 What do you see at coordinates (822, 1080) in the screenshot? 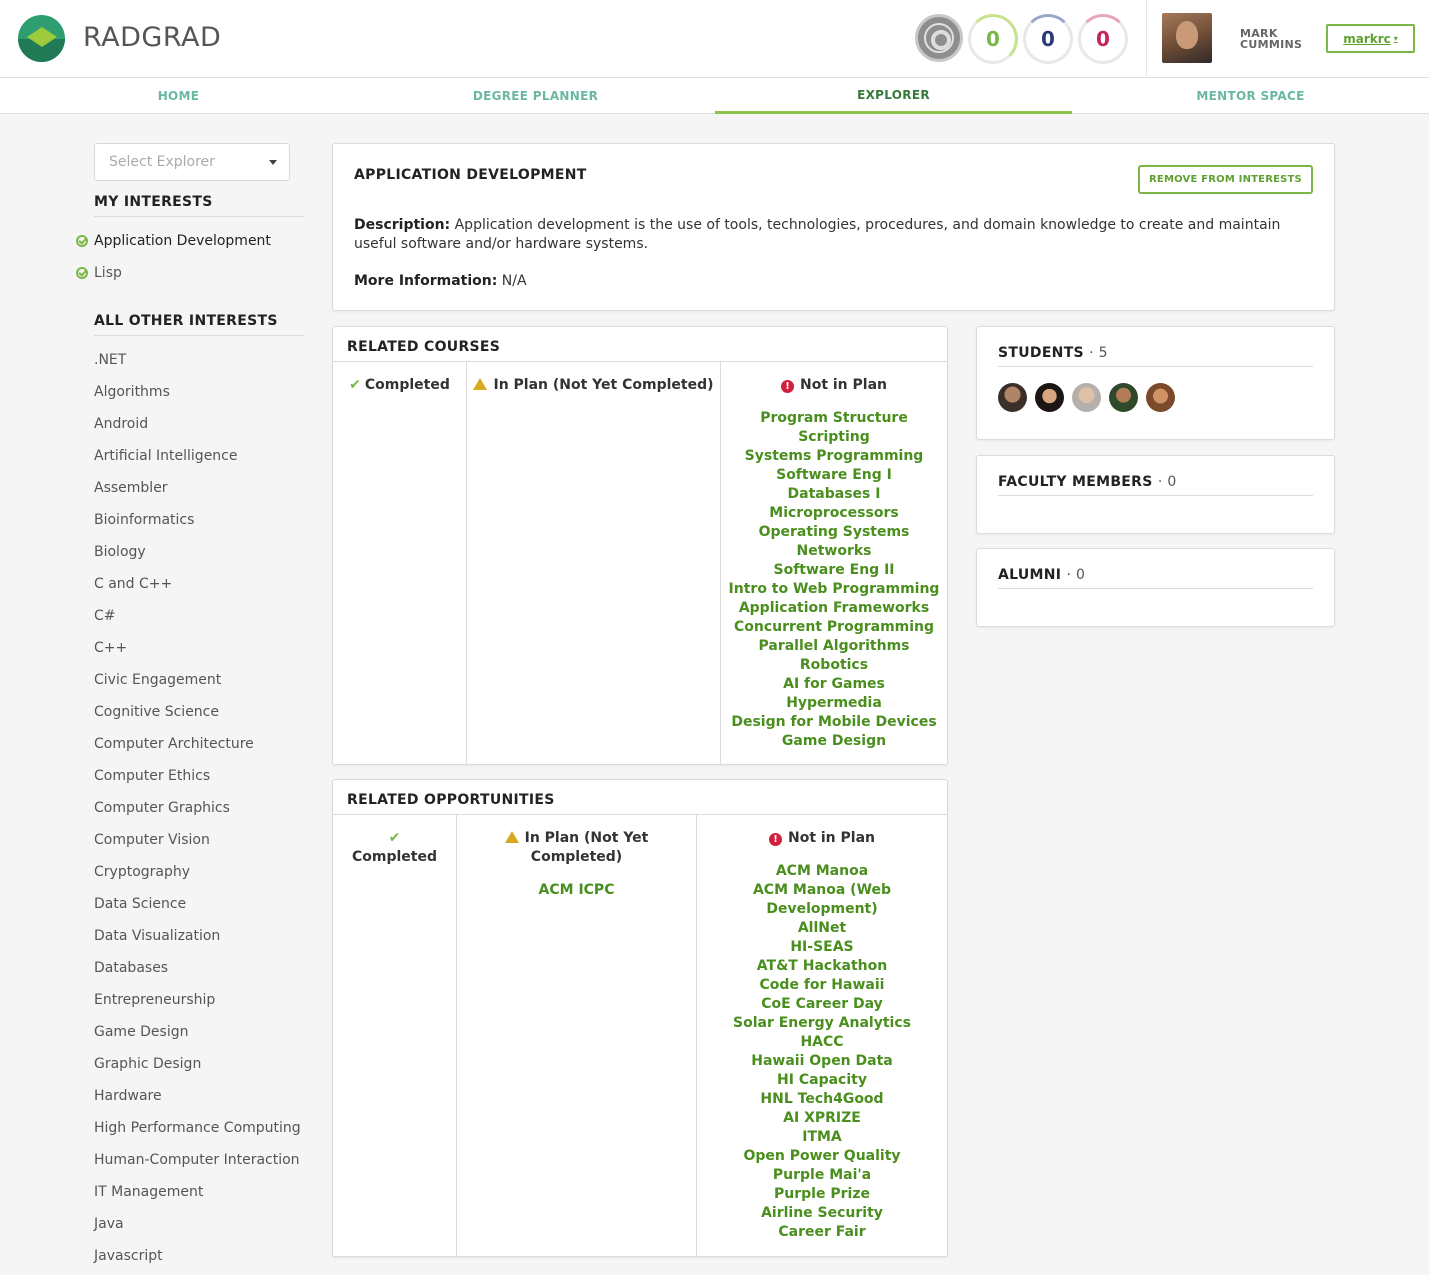
I see `related-item-link: HI Capacity` at bounding box center [822, 1080].